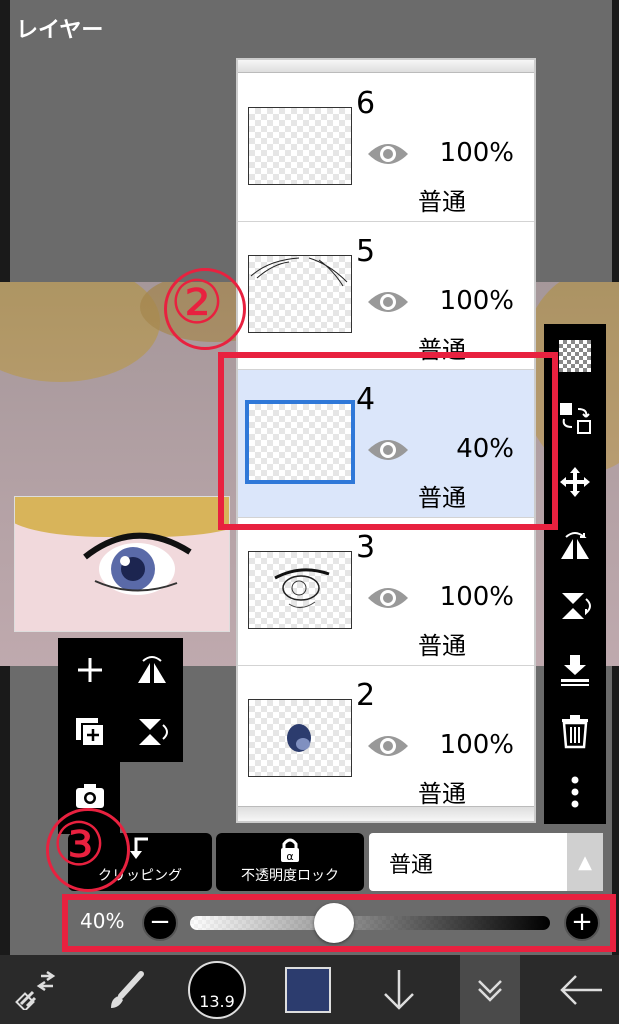 The image size is (619, 1024). Describe the element at coordinates (575, 606) in the screenshot. I see `flip-vertical-icon` at that location.